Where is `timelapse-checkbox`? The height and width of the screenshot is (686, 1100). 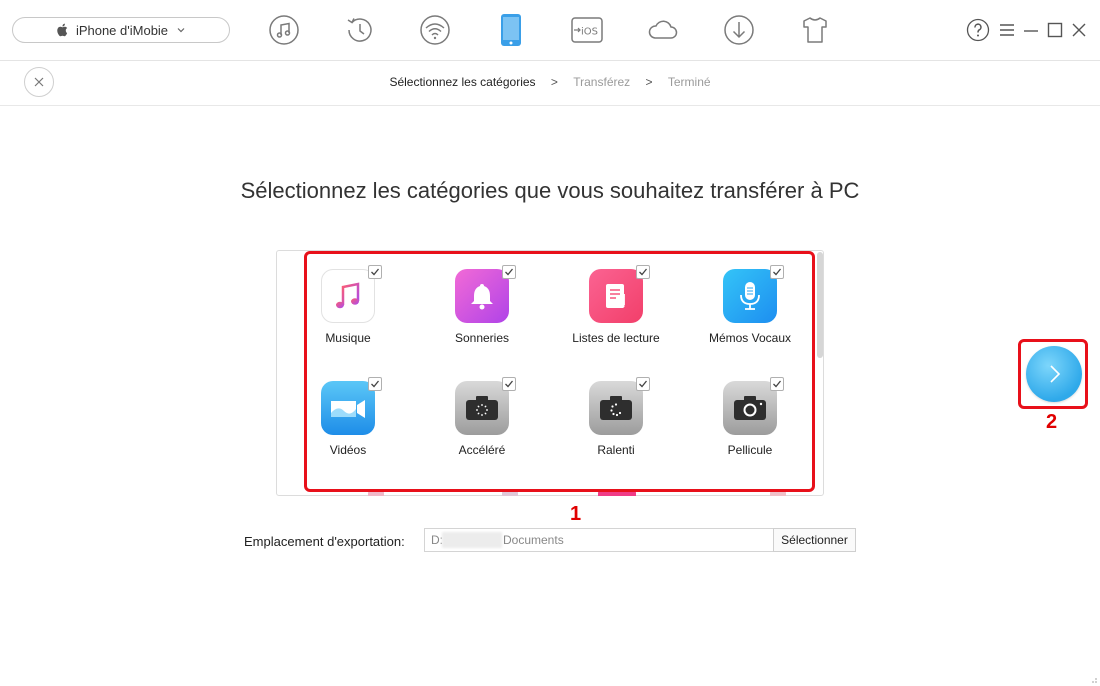
timelapse-checkbox is located at coordinates (509, 384).